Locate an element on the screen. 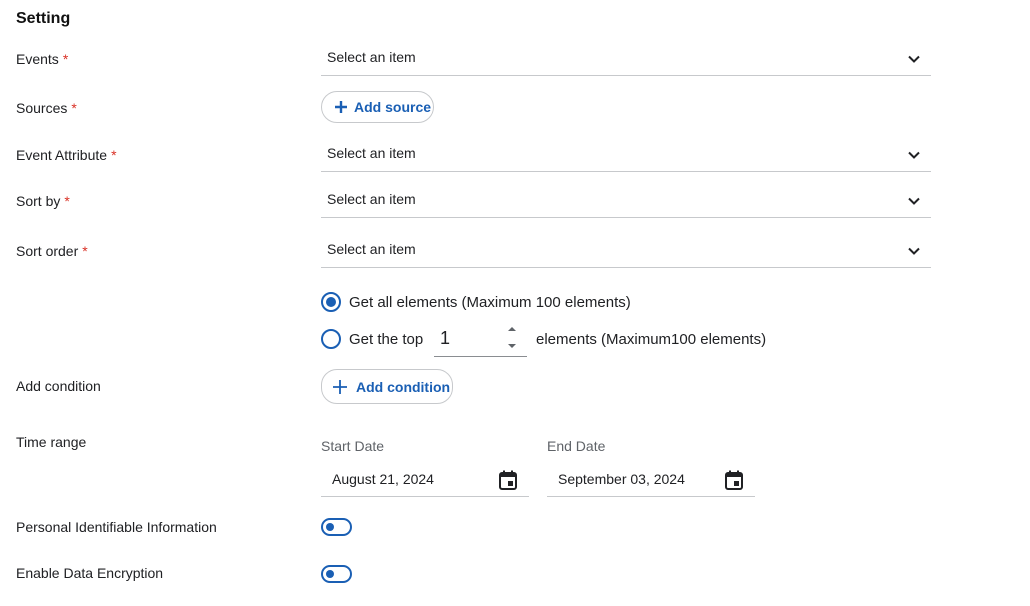 The image size is (1030, 606). stepper-up-icon is located at coordinates (512, 329).